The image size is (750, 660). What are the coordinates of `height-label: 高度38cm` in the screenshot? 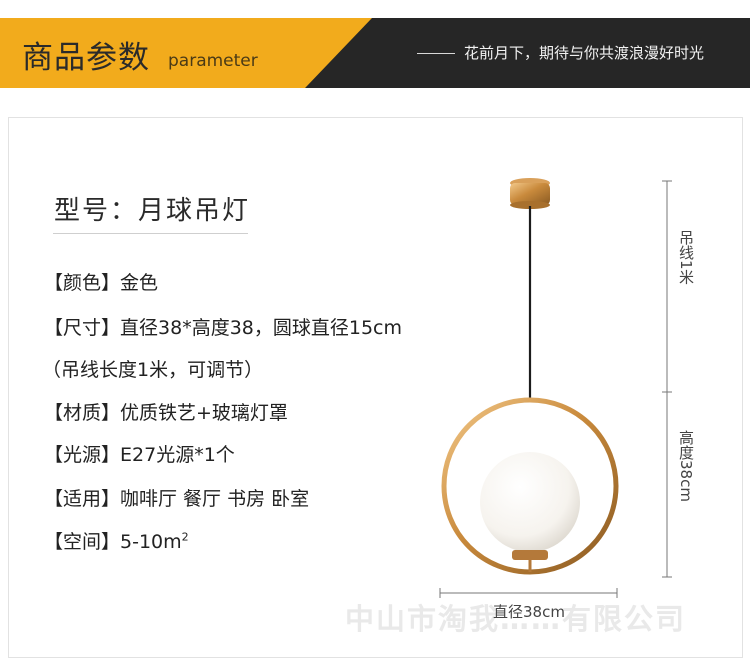 It's located at (686, 466).